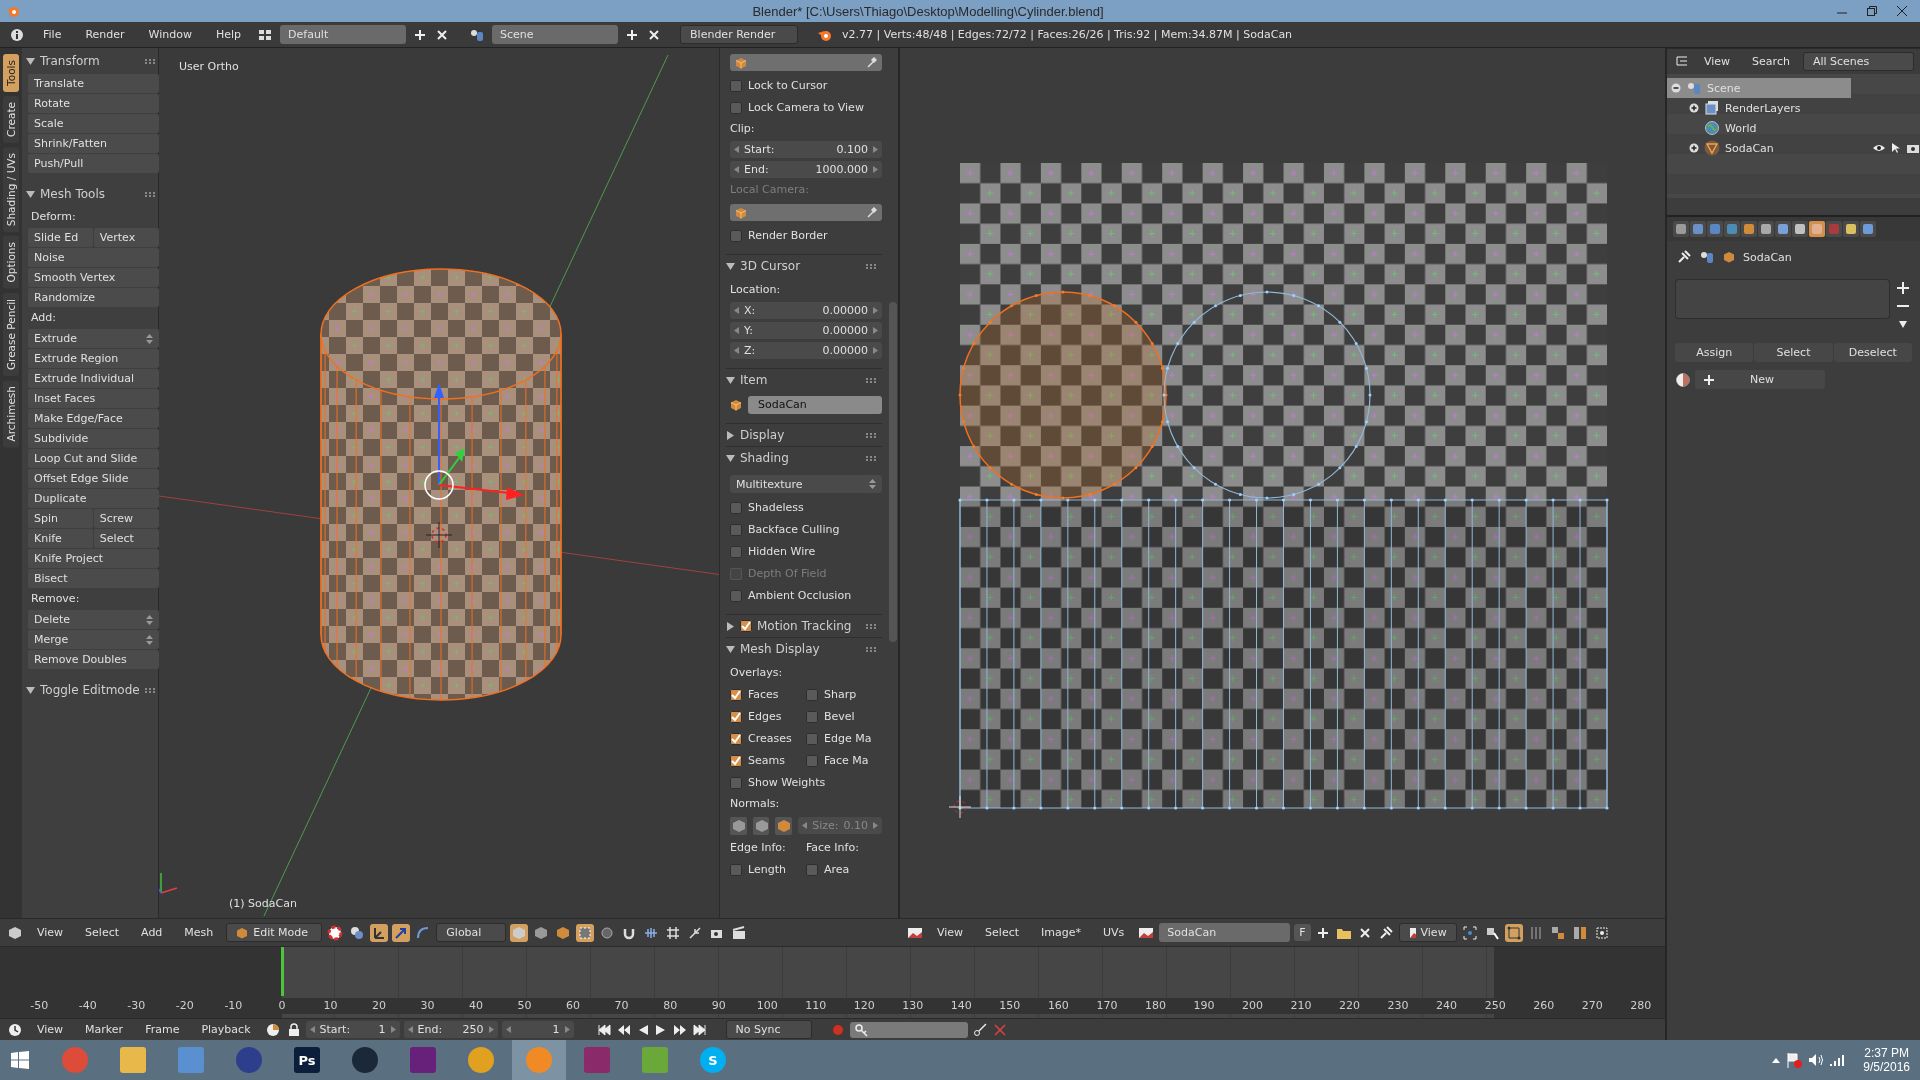 Image resolution: width=1920 pixels, height=1080 pixels. What do you see at coordinates (893, 472) in the screenshot?
I see `scrollbar-thumb` at bounding box center [893, 472].